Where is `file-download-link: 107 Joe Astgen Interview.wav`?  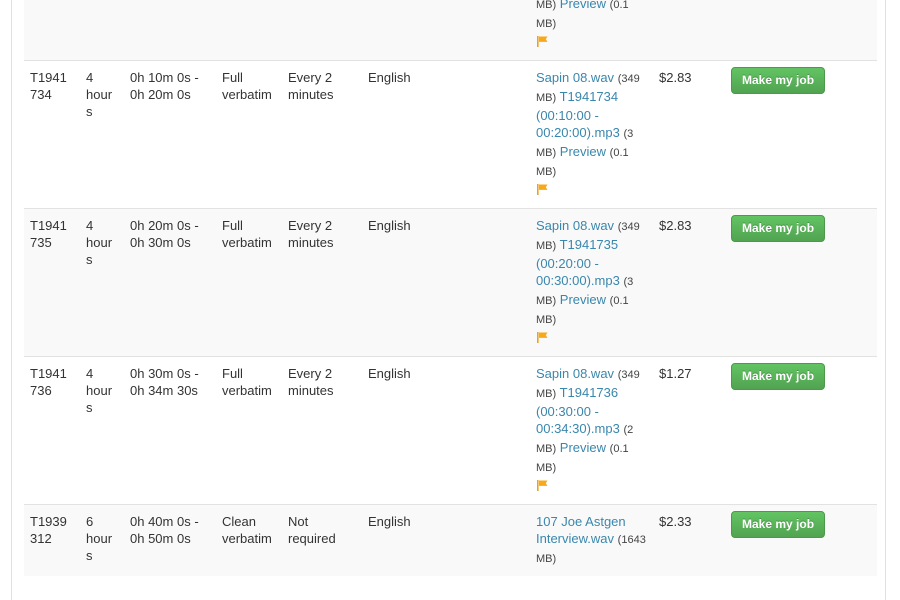 file-download-link: 107 Joe Astgen Interview.wav is located at coordinates (581, 530).